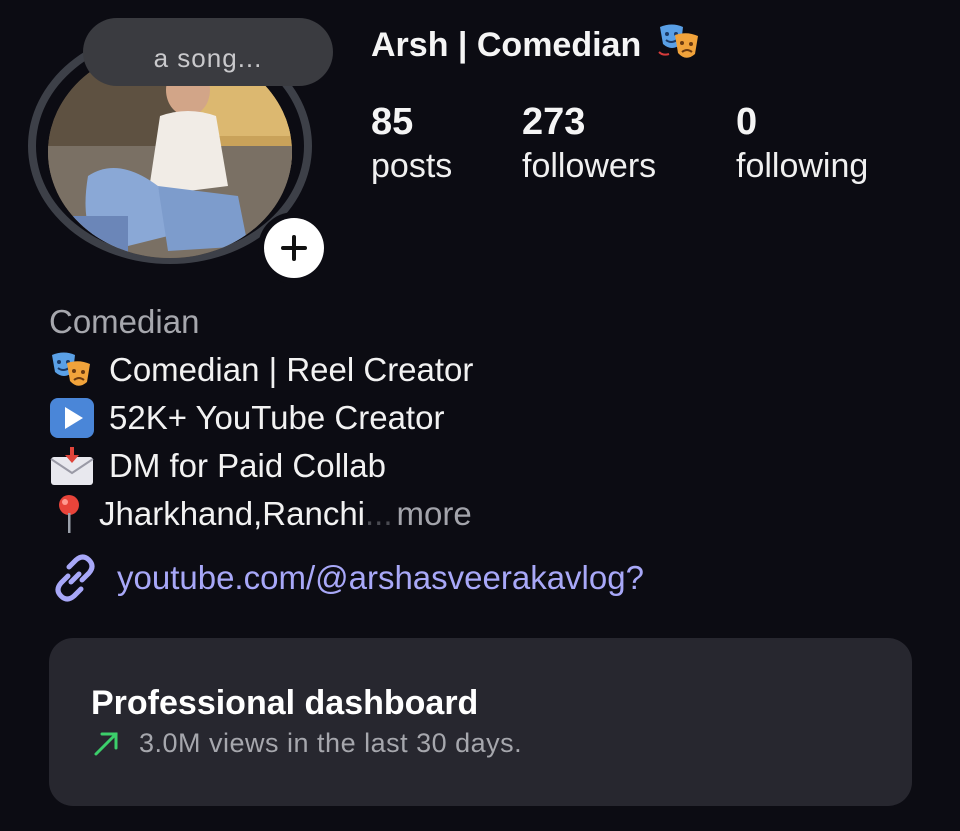 This screenshot has width=960, height=831. Describe the element at coordinates (434, 514) in the screenshot. I see `more-link: more` at that location.